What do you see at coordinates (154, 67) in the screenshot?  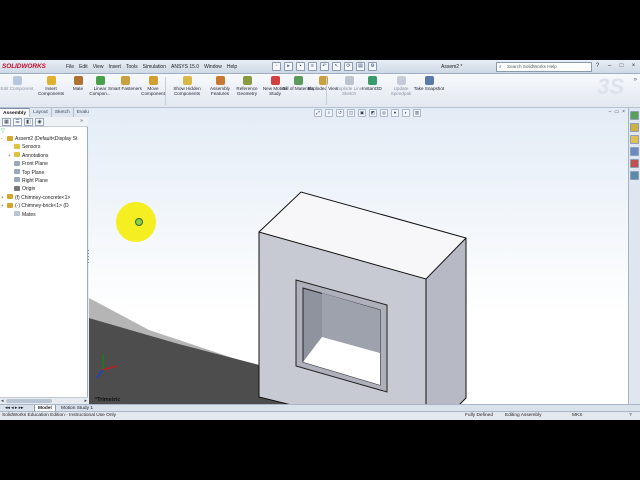 I see `menu-simulation: Simulation` at bounding box center [154, 67].